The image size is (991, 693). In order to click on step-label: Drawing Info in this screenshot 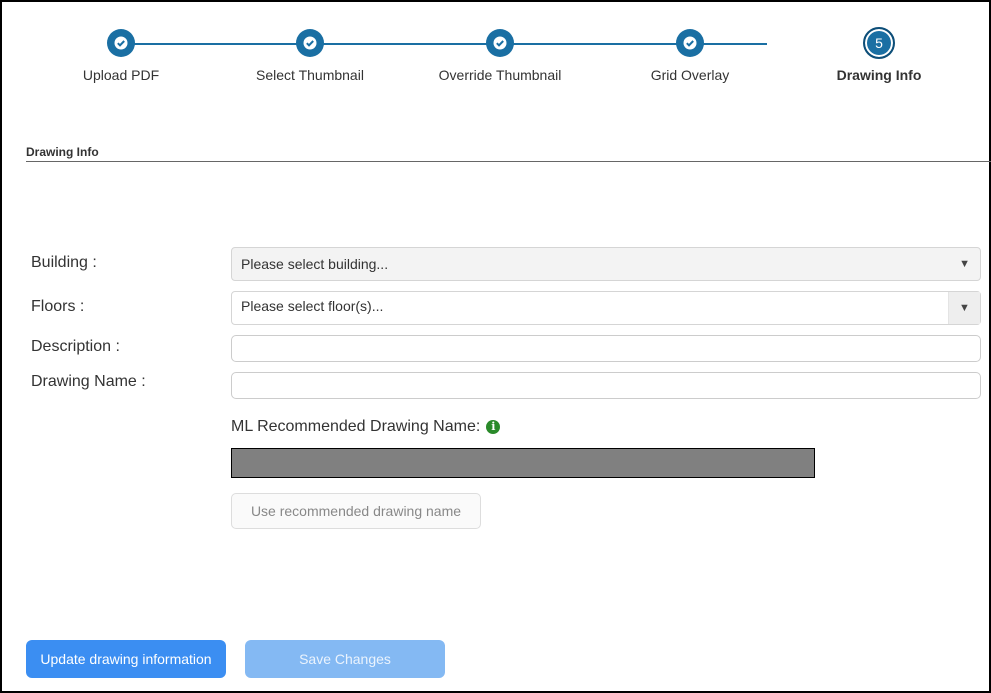, I will do `click(879, 75)`.